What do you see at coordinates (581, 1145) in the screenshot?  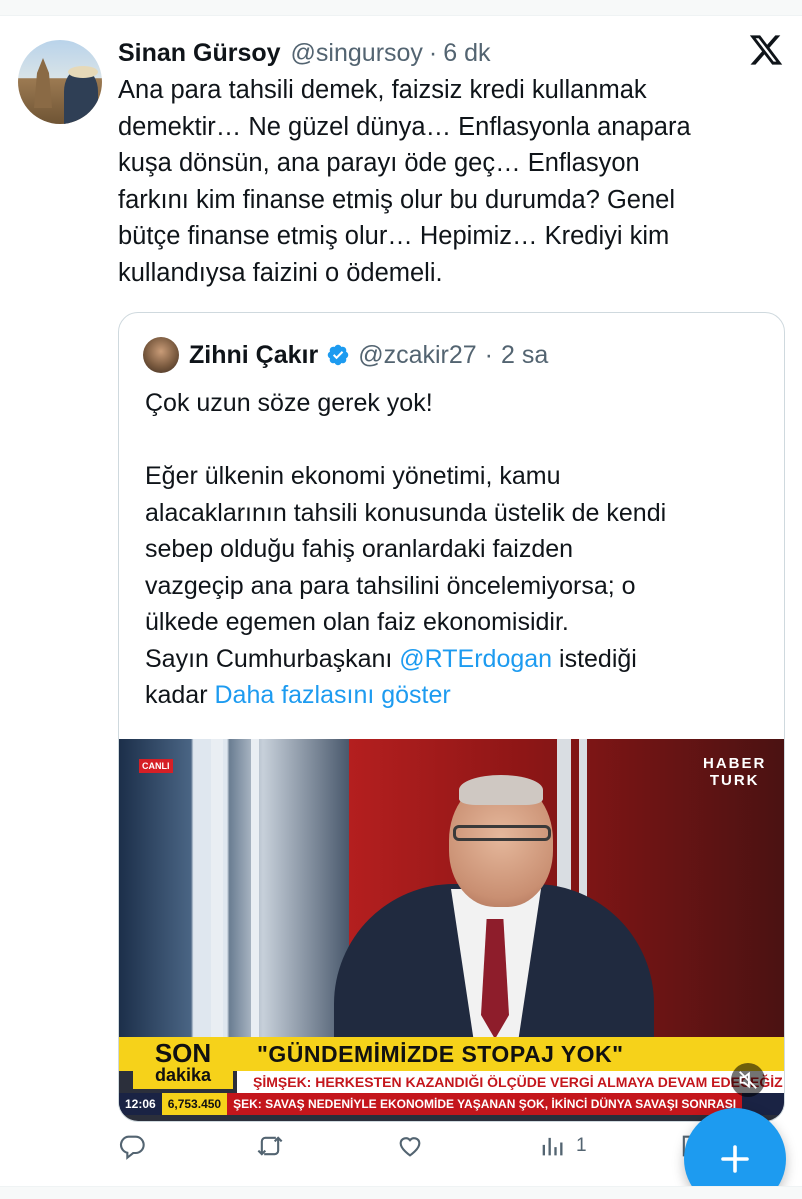 I see `views-count: 1` at bounding box center [581, 1145].